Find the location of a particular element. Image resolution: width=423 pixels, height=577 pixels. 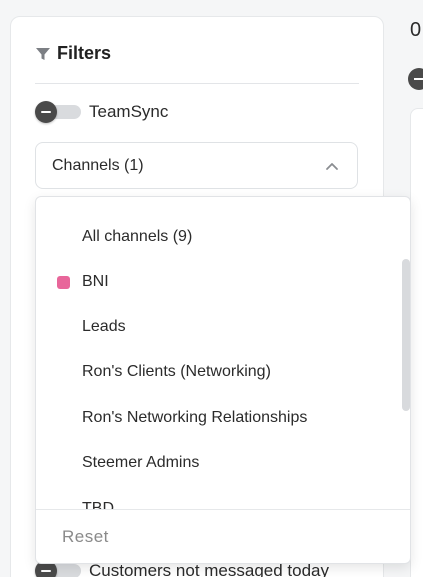

dropdown-divider is located at coordinates (223, 509).